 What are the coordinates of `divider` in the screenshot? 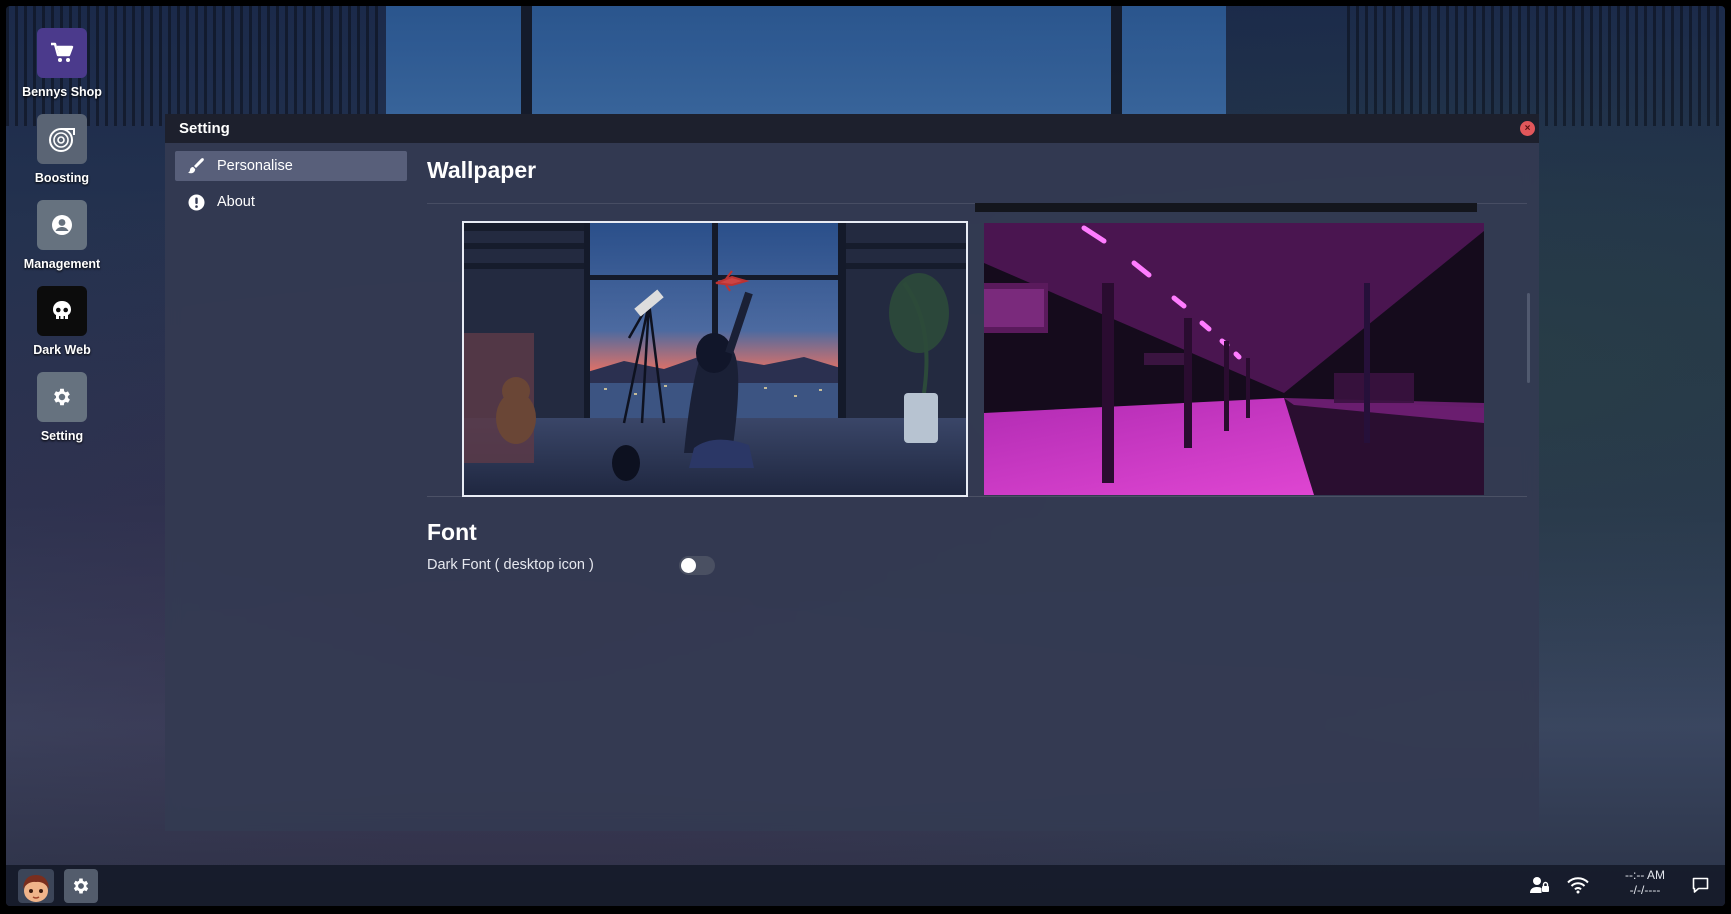 It's located at (977, 496).